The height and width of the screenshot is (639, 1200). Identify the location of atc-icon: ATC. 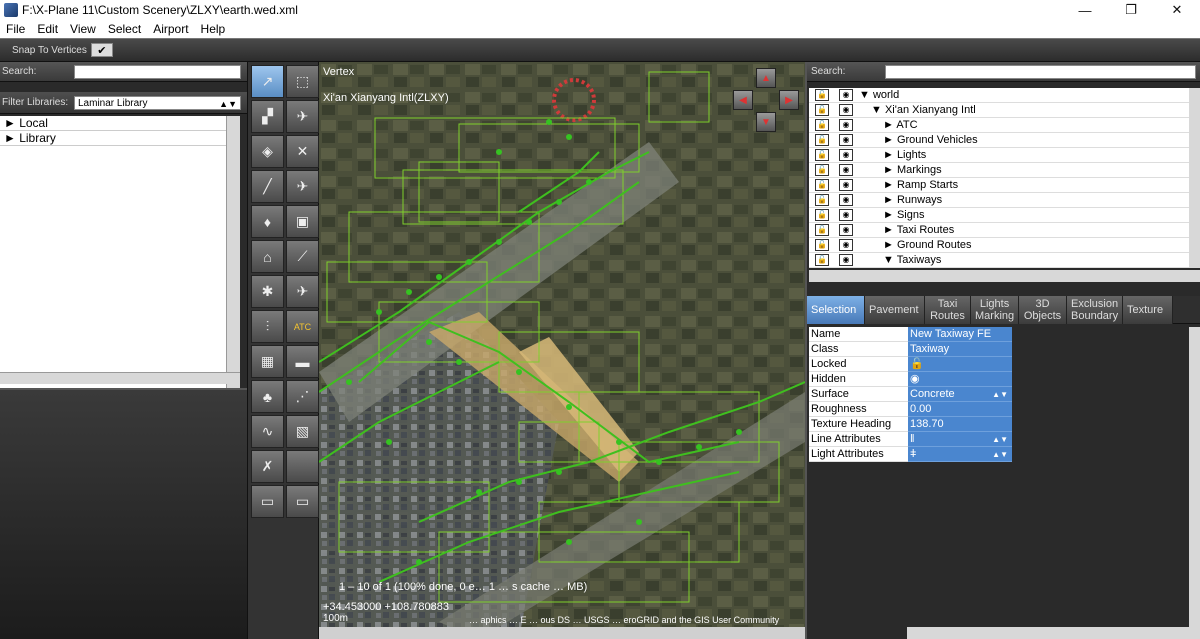
(302, 326).